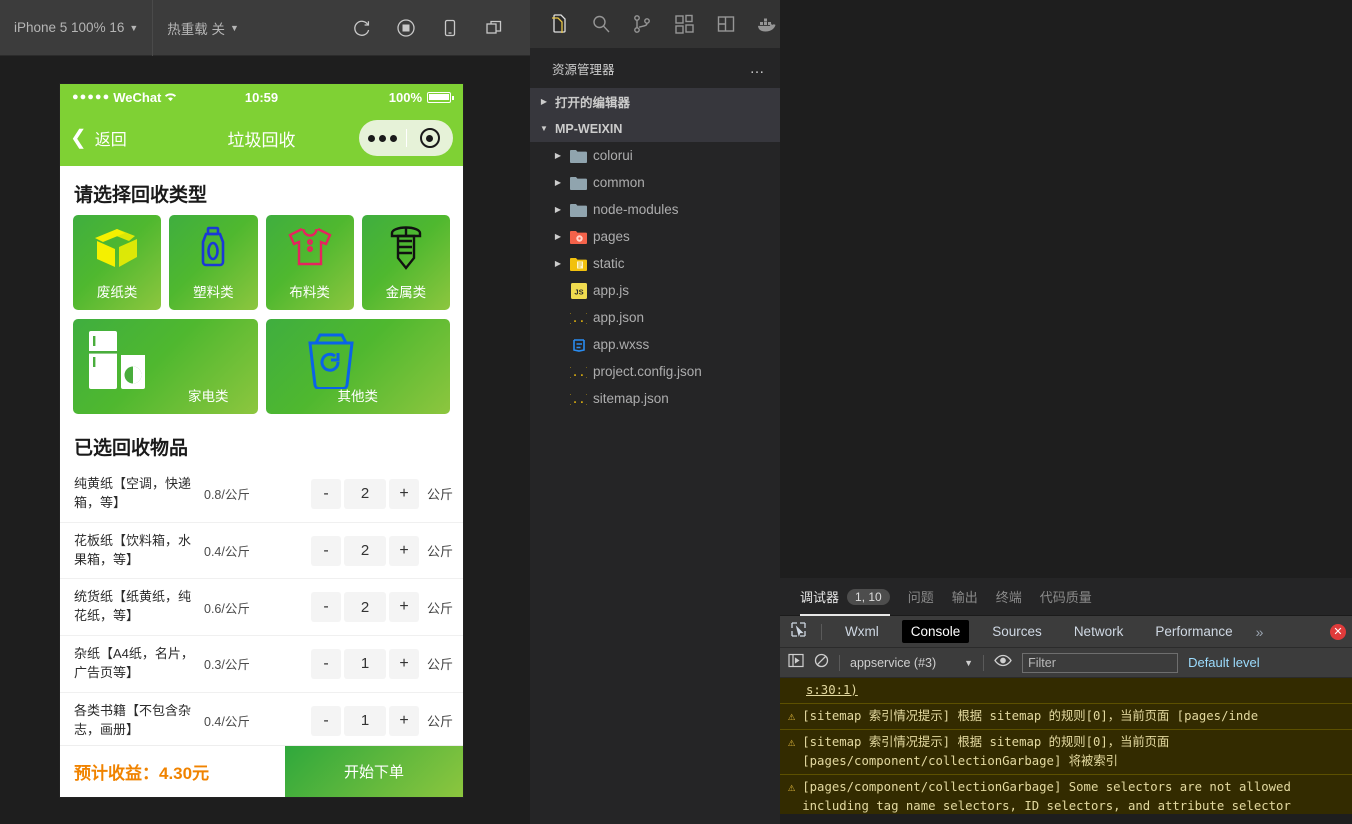  What do you see at coordinates (1099, 631) in the screenshot?
I see `tab-network: Network` at bounding box center [1099, 631].